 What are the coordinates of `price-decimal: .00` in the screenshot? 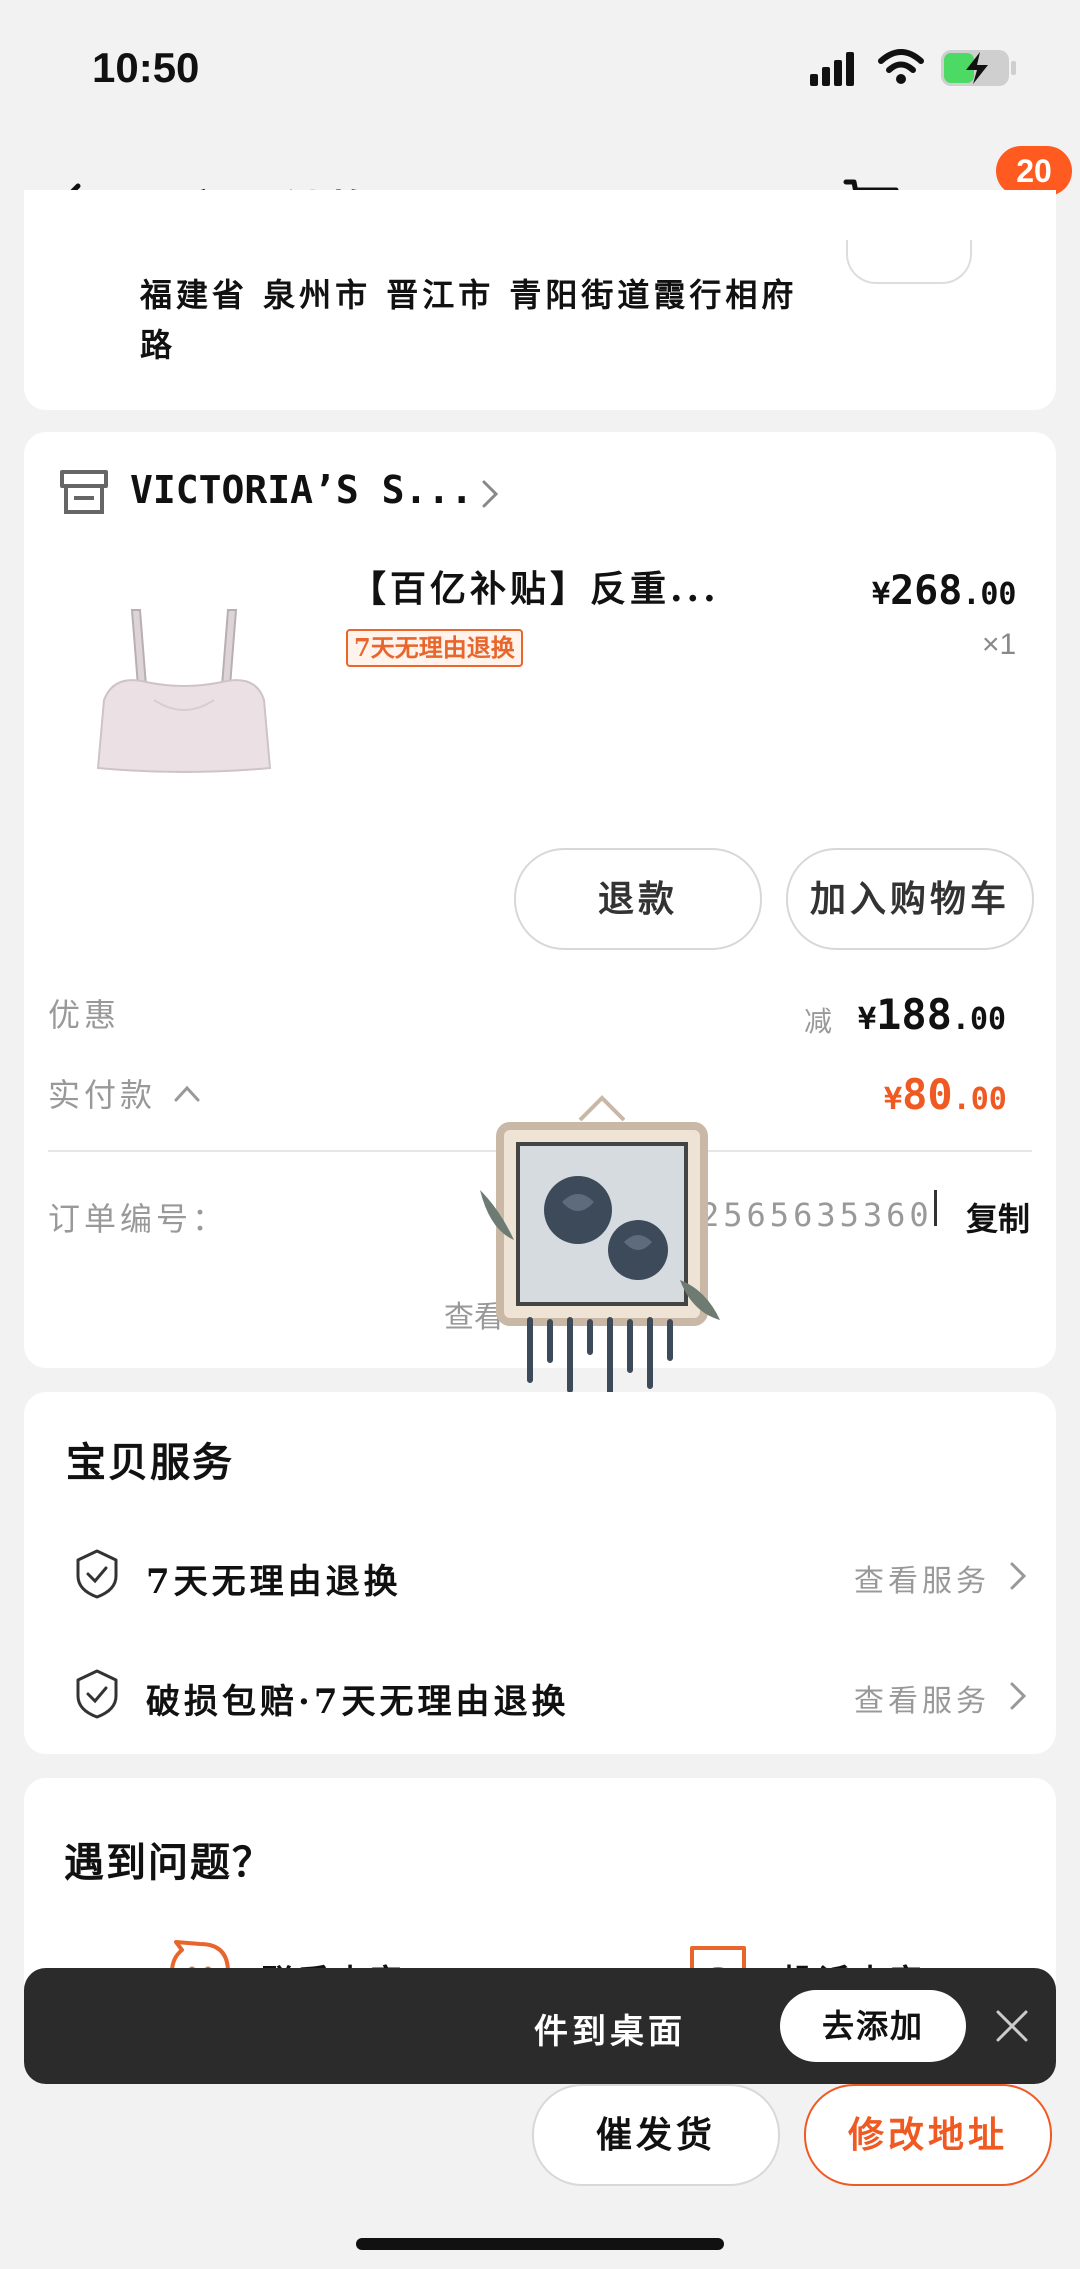 It's located at (989, 594).